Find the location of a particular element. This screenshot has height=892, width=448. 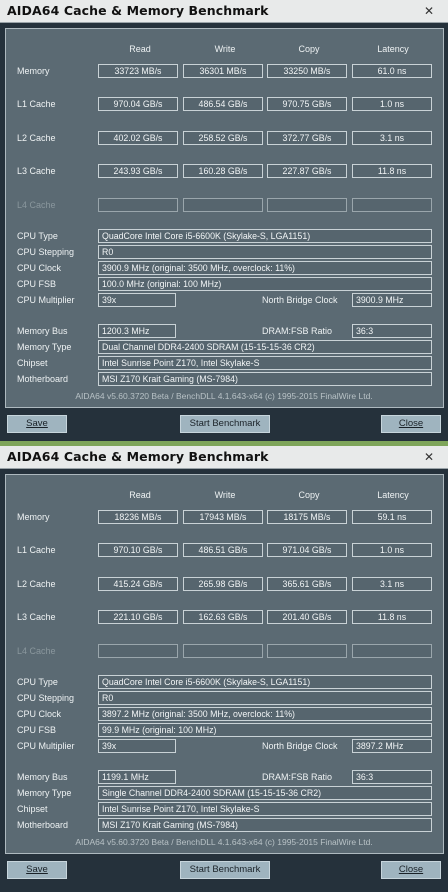

l2-read-value: 402.02 GB/s is located at coordinates (138, 138).